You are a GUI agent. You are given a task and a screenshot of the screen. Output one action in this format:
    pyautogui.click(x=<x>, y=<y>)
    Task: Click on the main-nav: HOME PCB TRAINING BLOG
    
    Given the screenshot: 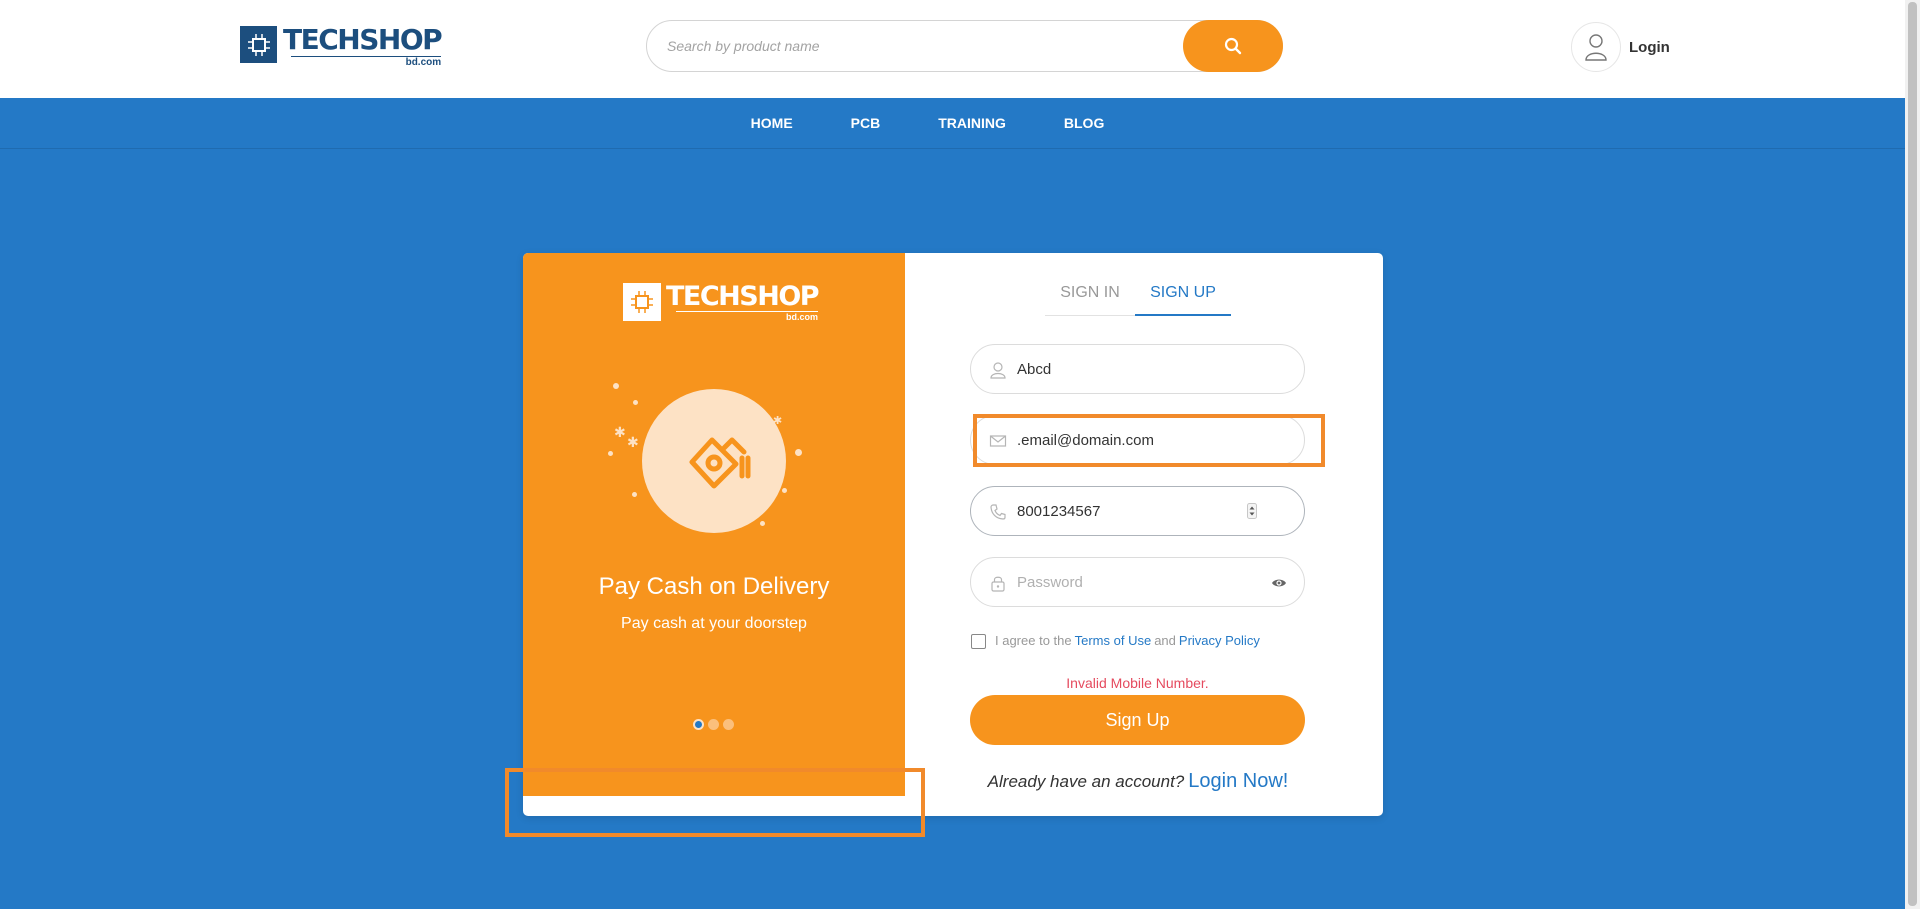 What is the action you would take?
    pyautogui.click(x=952, y=123)
    